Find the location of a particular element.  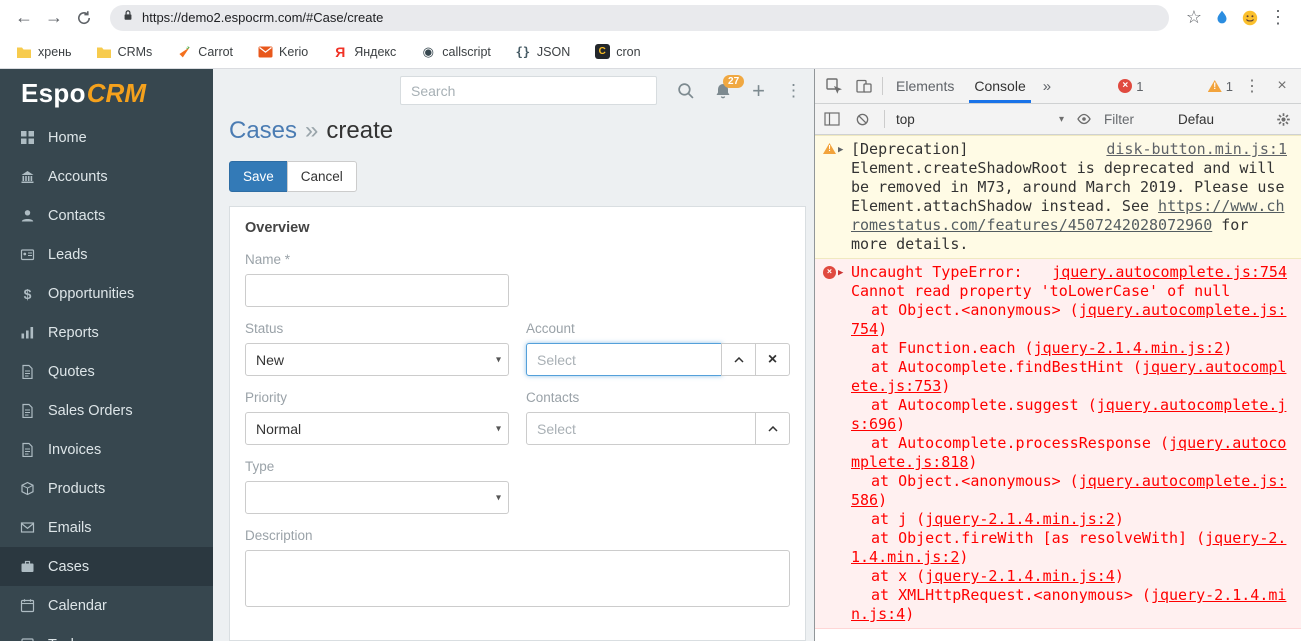

search-icon is located at coordinates (685, 90).